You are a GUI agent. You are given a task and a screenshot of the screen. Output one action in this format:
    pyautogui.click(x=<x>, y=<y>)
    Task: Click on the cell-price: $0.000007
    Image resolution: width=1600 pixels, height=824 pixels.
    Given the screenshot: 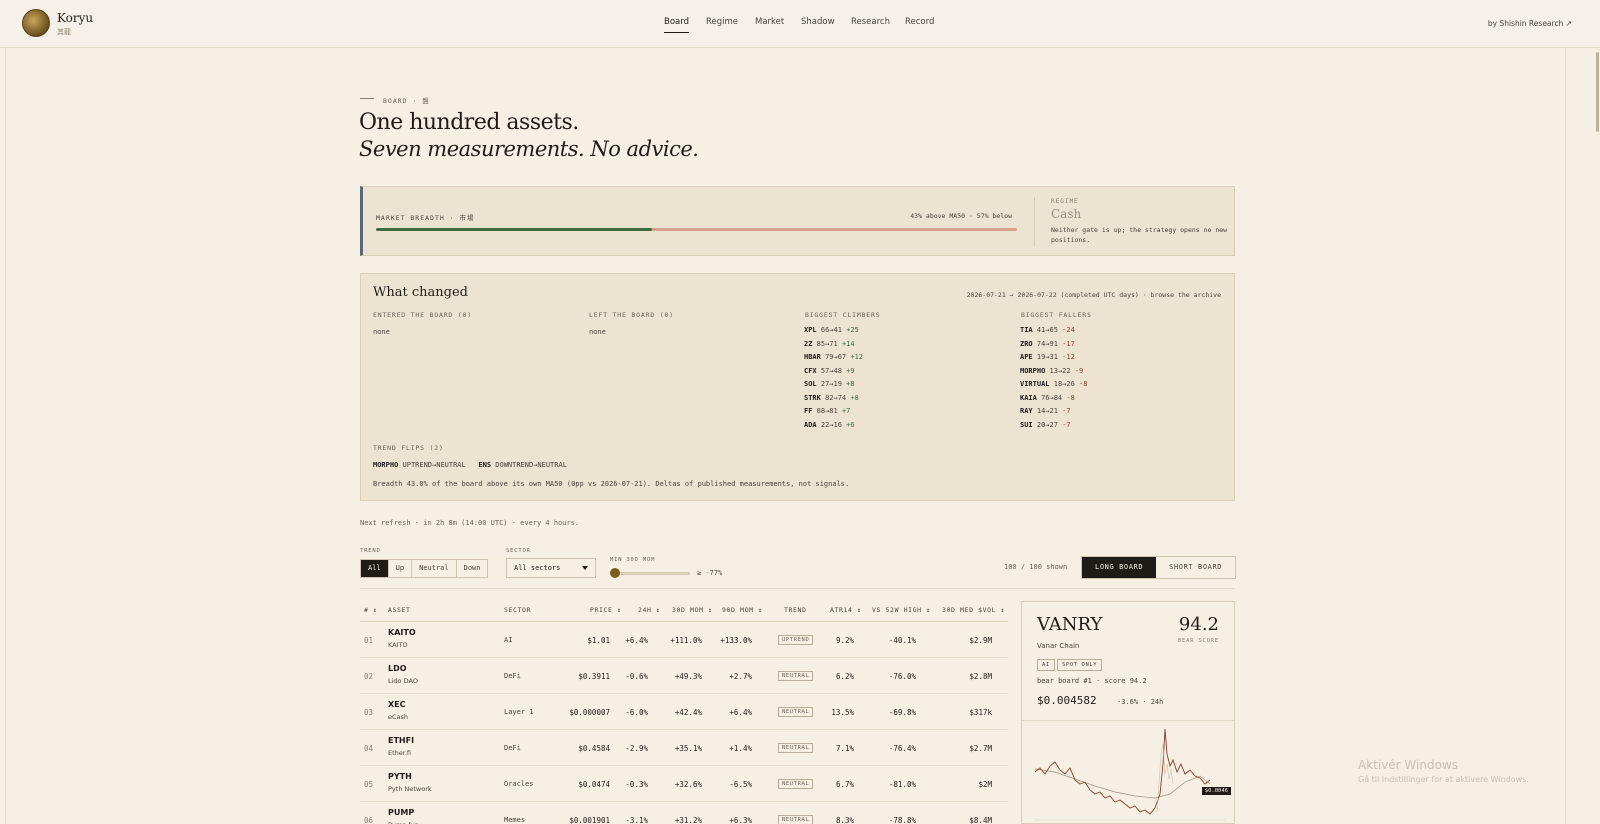 What is the action you would take?
    pyautogui.click(x=589, y=712)
    